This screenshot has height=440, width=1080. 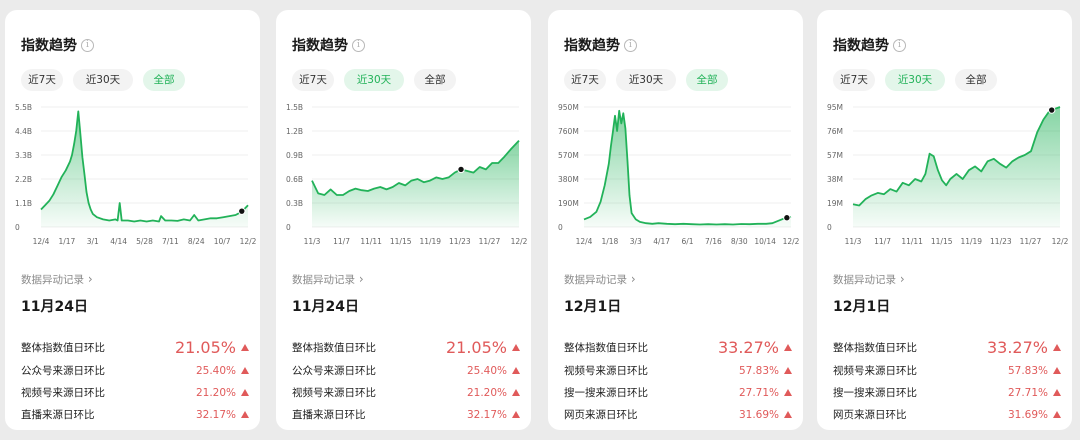 I want to click on y-tick-label: 950M, so click(x=568, y=107).